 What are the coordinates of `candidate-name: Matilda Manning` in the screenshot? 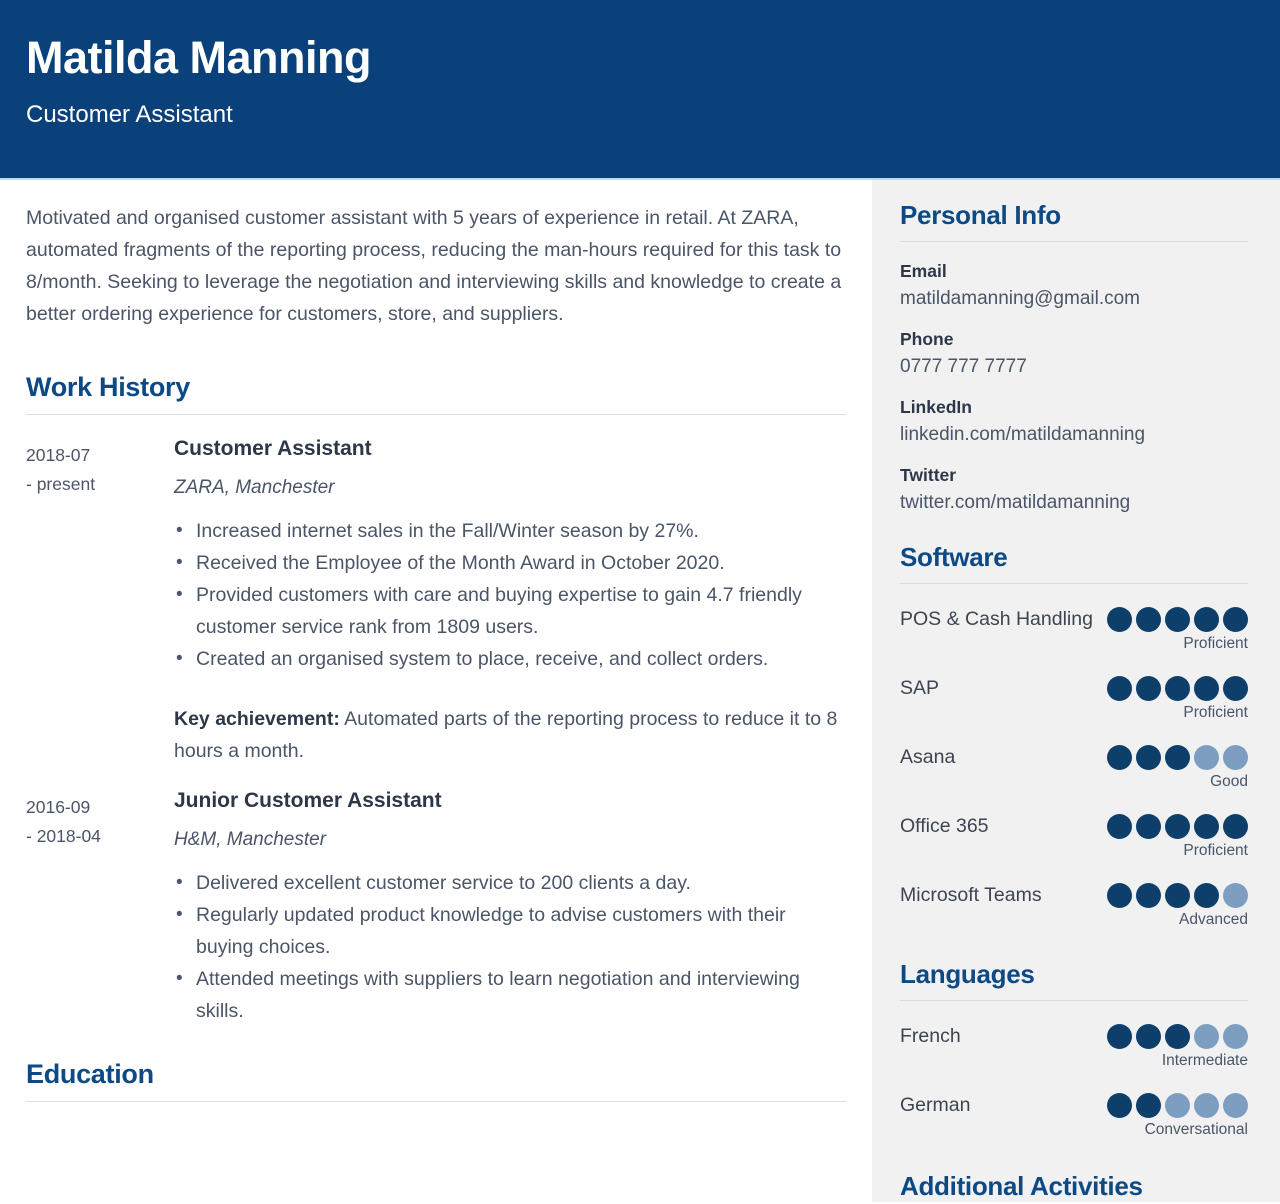 It's located at (199, 57).